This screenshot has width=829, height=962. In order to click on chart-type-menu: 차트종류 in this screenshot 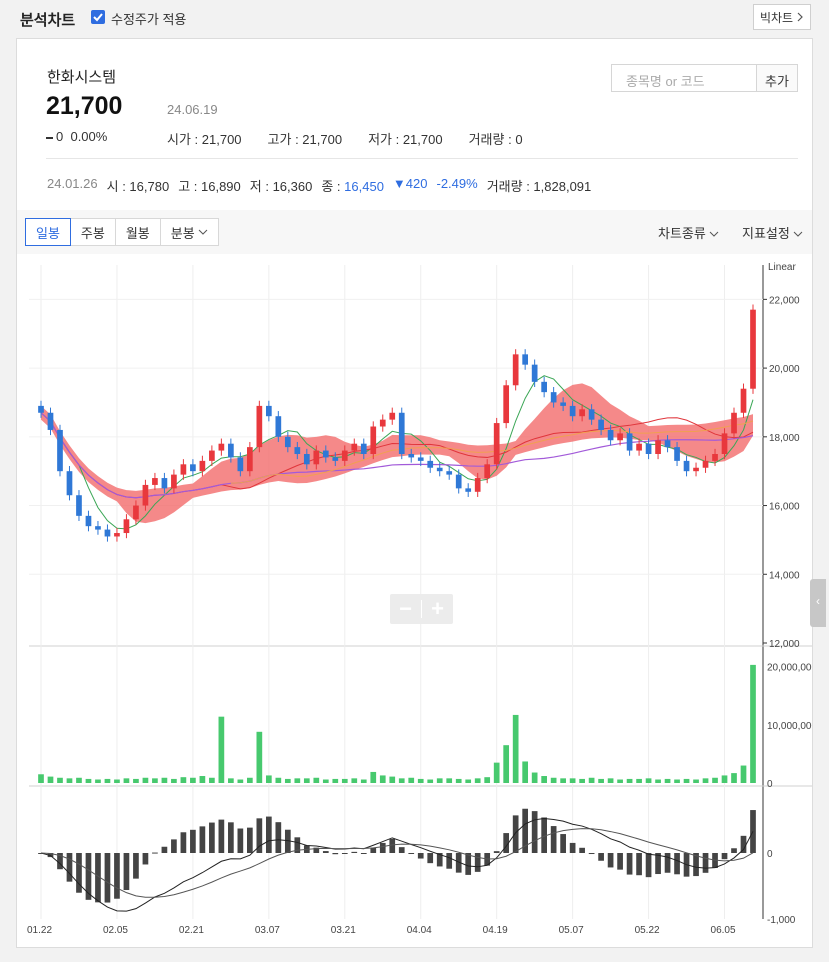, I will do `click(688, 232)`.